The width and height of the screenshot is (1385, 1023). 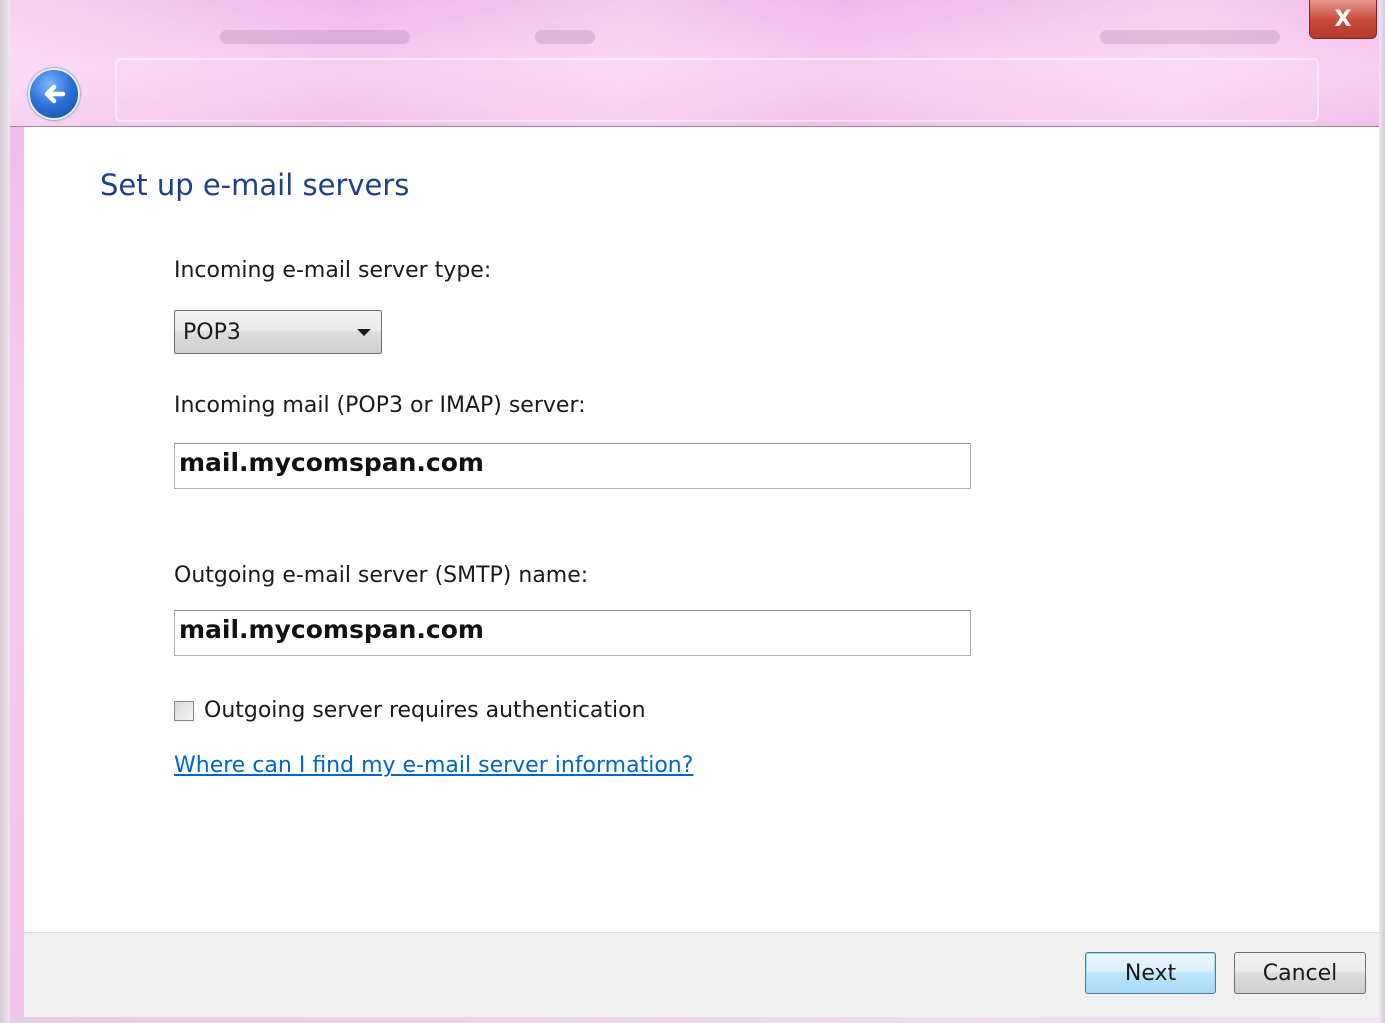 I want to click on incoming-server-label: Incoming mail (POP3 or IMAP) server:, so click(x=380, y=405).